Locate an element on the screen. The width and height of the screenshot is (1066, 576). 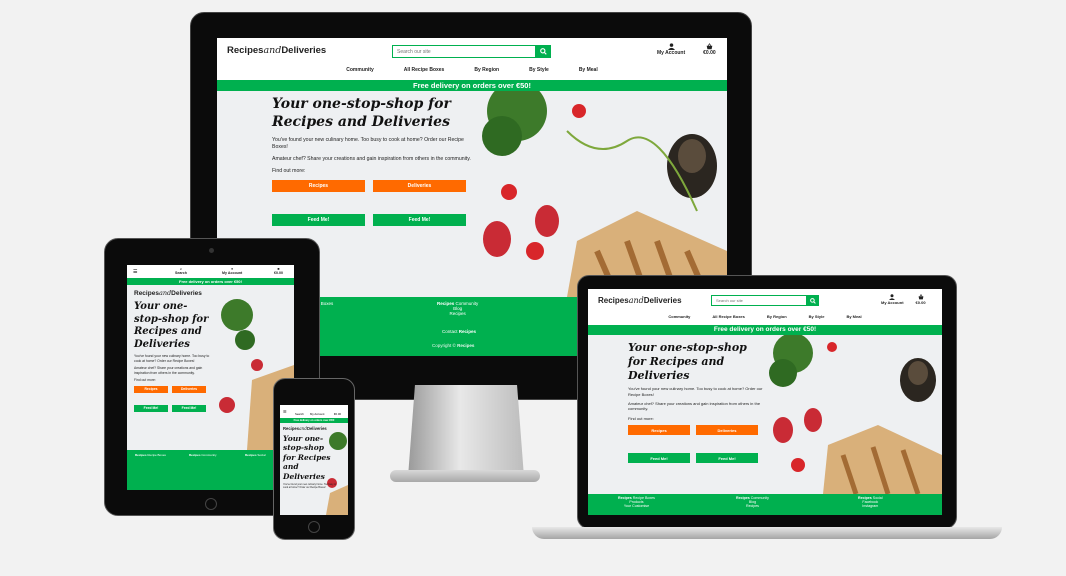
hero-paragraph-3: Find out more: is located at coordinates (289, 171).